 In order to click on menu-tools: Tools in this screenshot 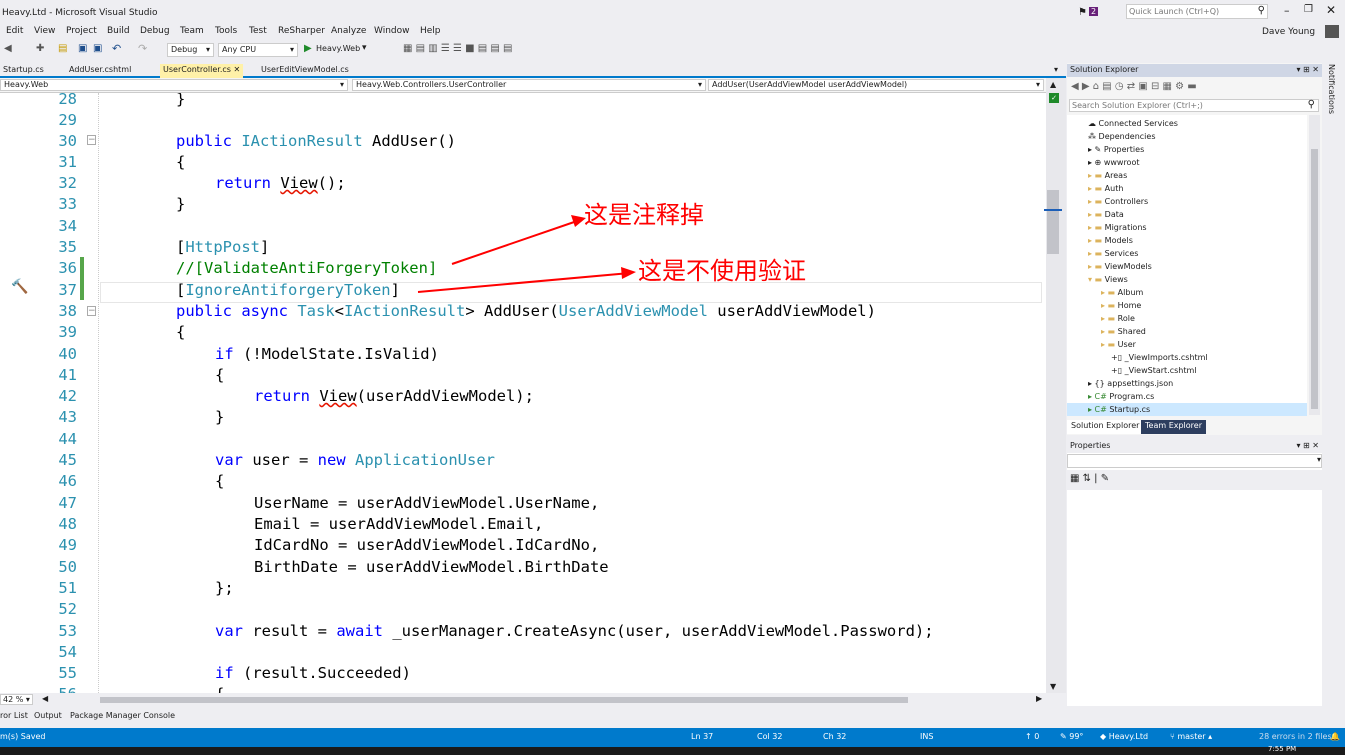, I will do `click(226, 31)`.